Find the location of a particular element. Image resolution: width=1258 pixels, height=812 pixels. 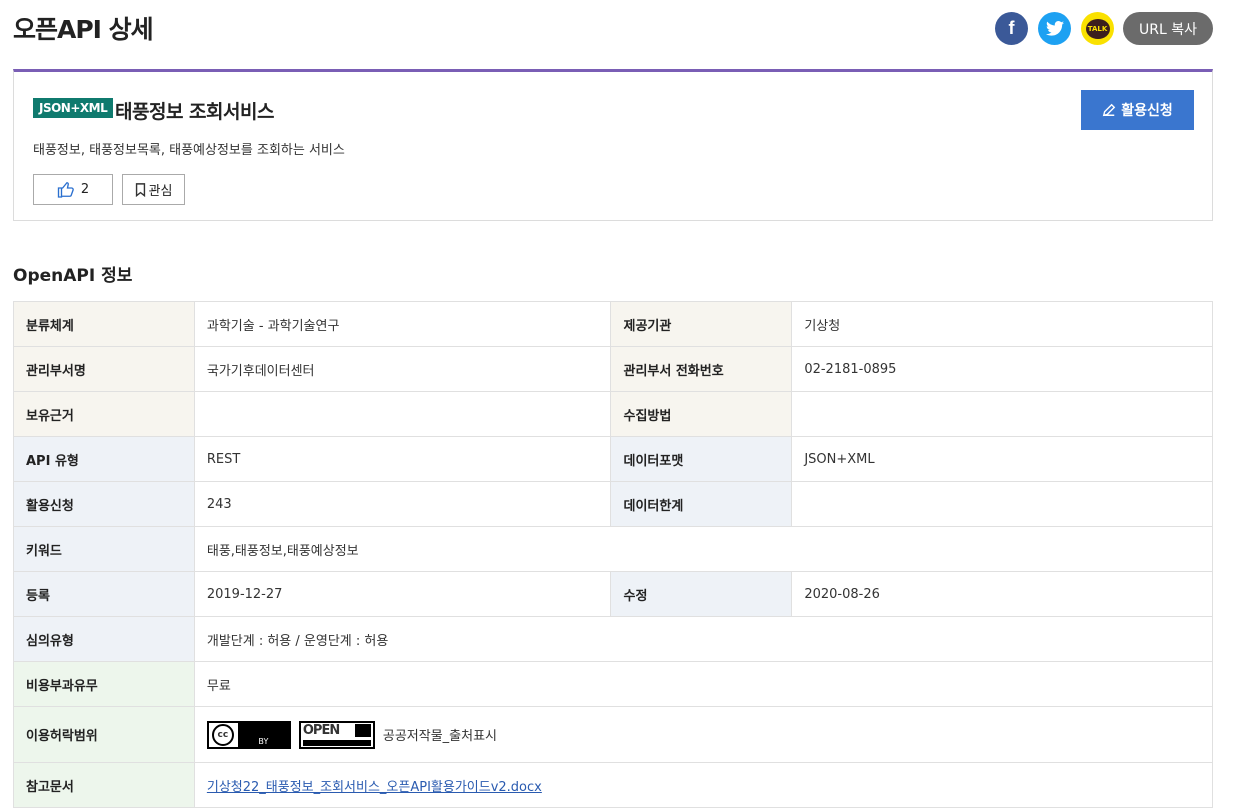

license-label: 이용허락범위 is located at coordinates (104, 734).